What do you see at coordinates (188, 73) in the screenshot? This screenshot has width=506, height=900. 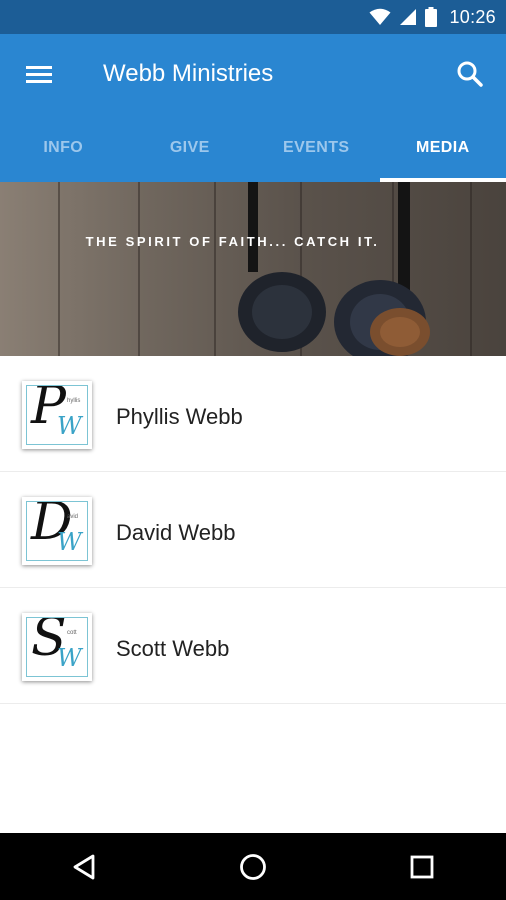 I see `app-title: Webb Ministries` at bounding box center [188, 73].